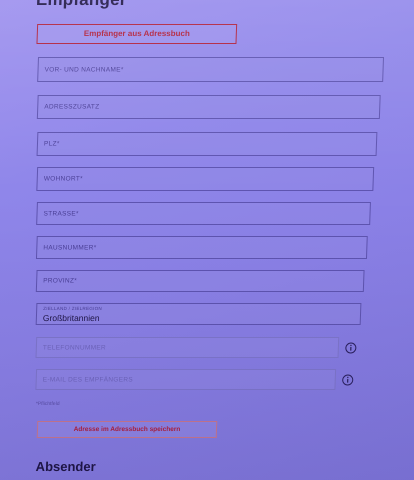 The height and width of the screenshot is (480, 414). Describe the element at coordinates (63, 179) in the screenshot. I see `city-label: WOHNORT*` at that location.